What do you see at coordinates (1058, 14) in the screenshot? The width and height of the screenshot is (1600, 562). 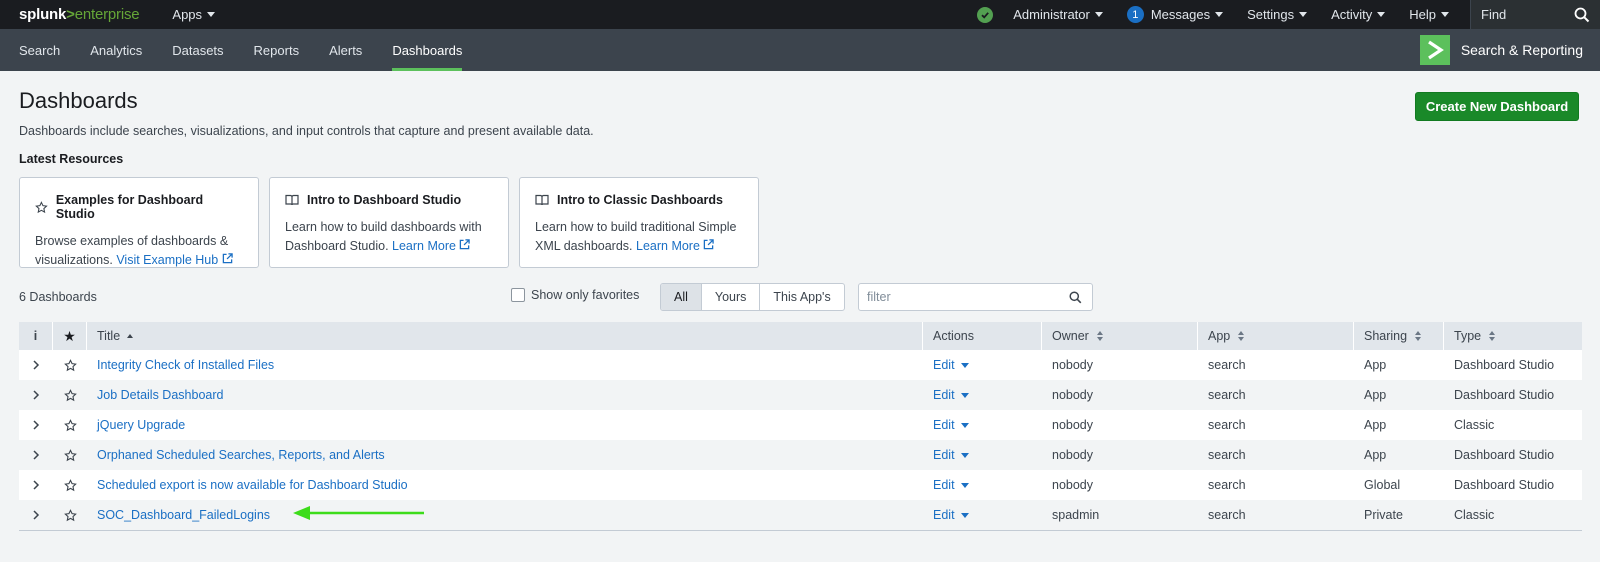 I see `user-menu: Administrator` at bounding box center [1058, 14].